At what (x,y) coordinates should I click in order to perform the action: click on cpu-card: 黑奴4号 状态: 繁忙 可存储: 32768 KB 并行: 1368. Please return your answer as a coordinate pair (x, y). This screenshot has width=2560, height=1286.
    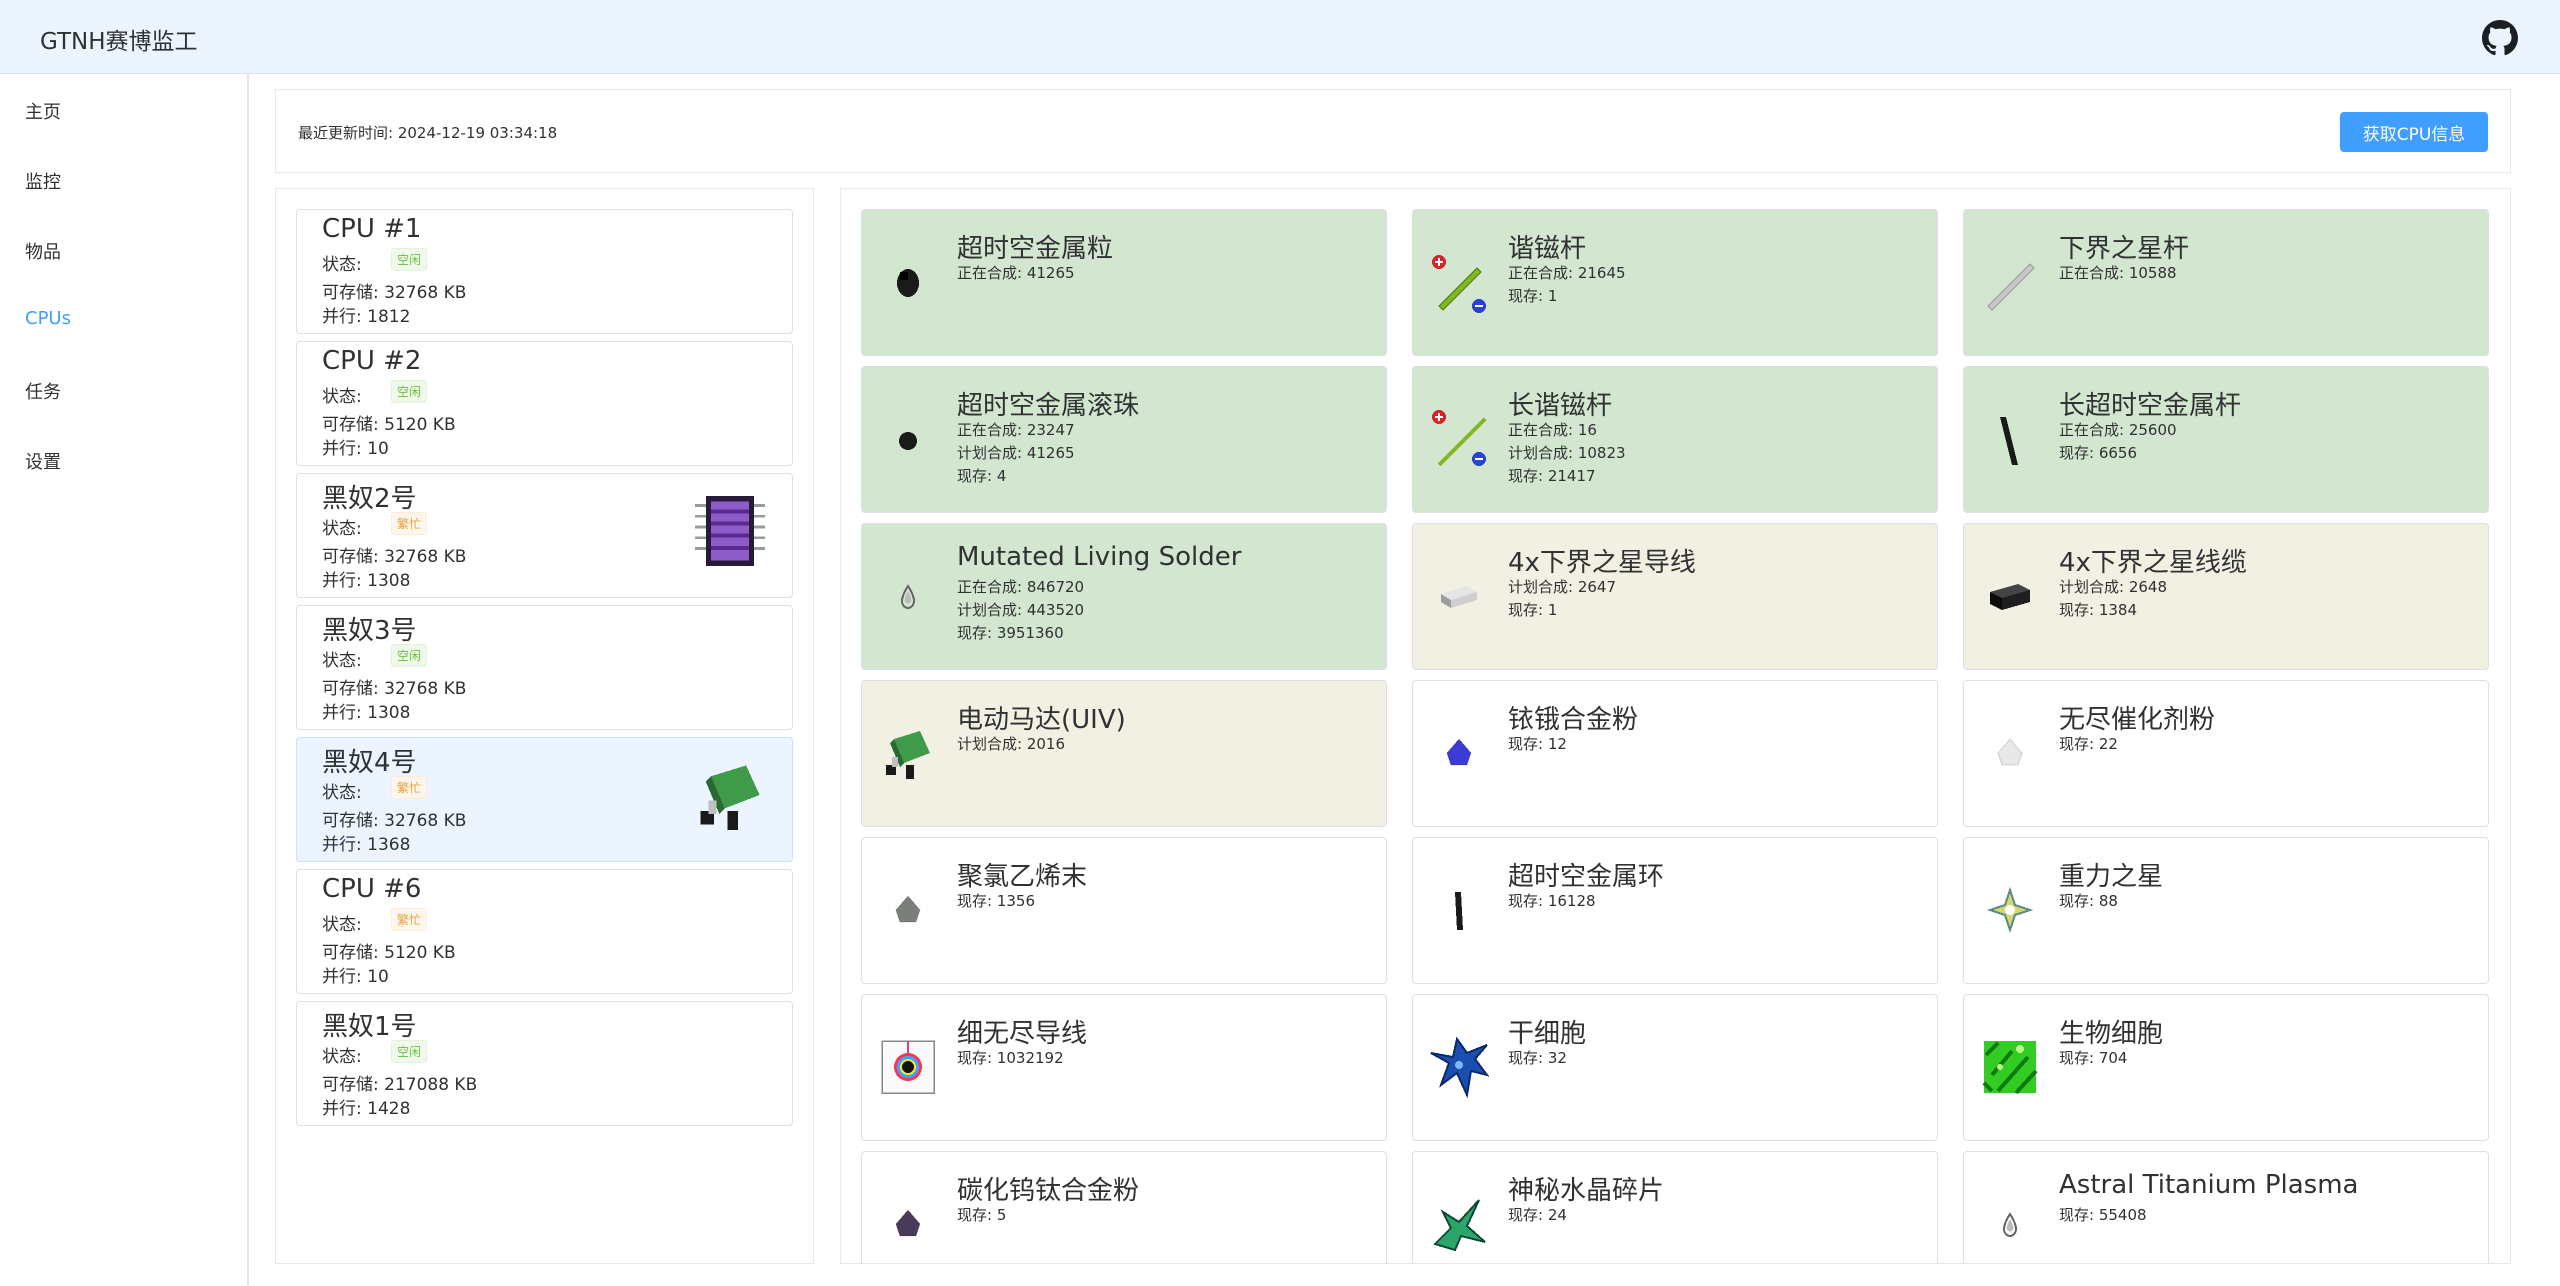
    Looking at the image, I should click on (544, 799).